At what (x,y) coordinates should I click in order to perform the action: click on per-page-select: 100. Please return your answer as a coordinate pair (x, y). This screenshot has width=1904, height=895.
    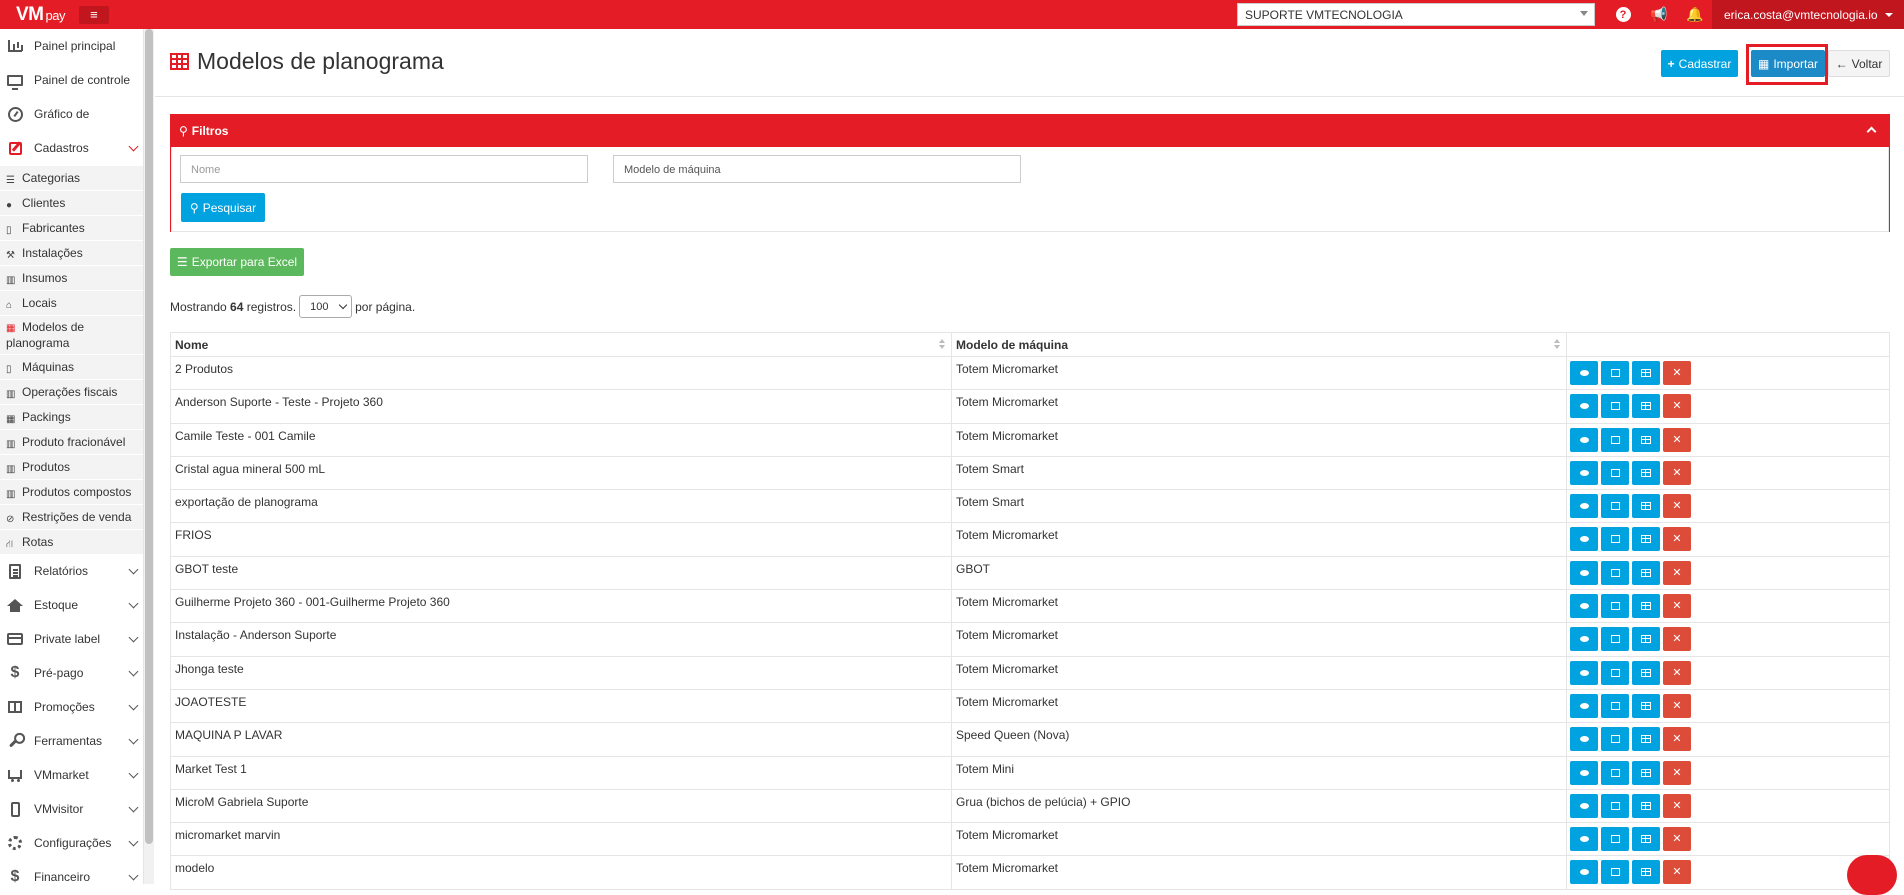
    Looking at the image, I should click on (326, 306).